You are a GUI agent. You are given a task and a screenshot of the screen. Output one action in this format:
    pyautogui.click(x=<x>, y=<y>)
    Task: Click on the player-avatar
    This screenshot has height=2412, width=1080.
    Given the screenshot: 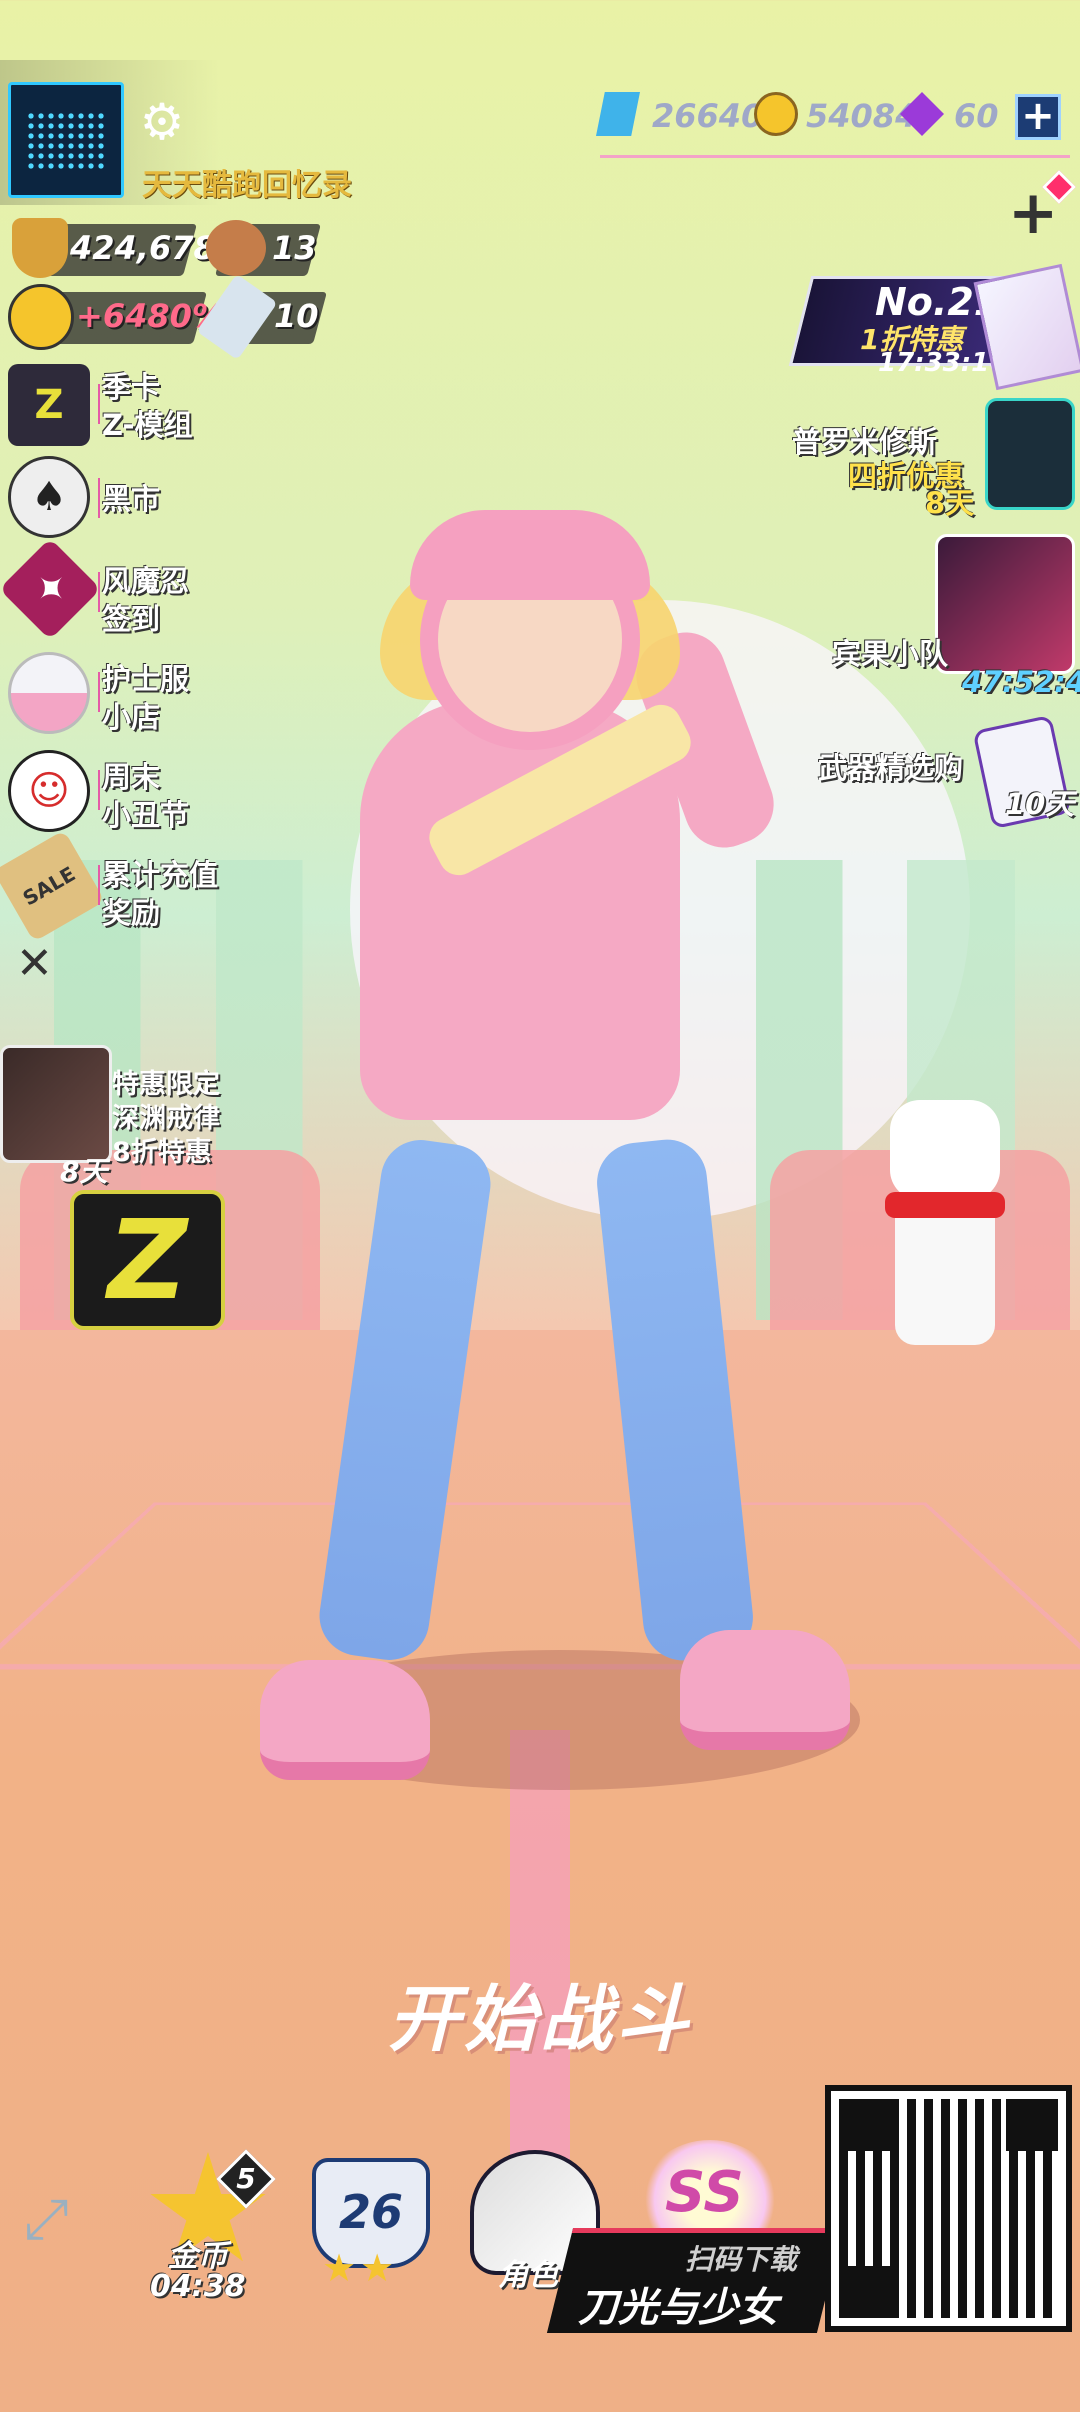 What is the action you would take?
    pyautogui.click(x=66, y=140)
    